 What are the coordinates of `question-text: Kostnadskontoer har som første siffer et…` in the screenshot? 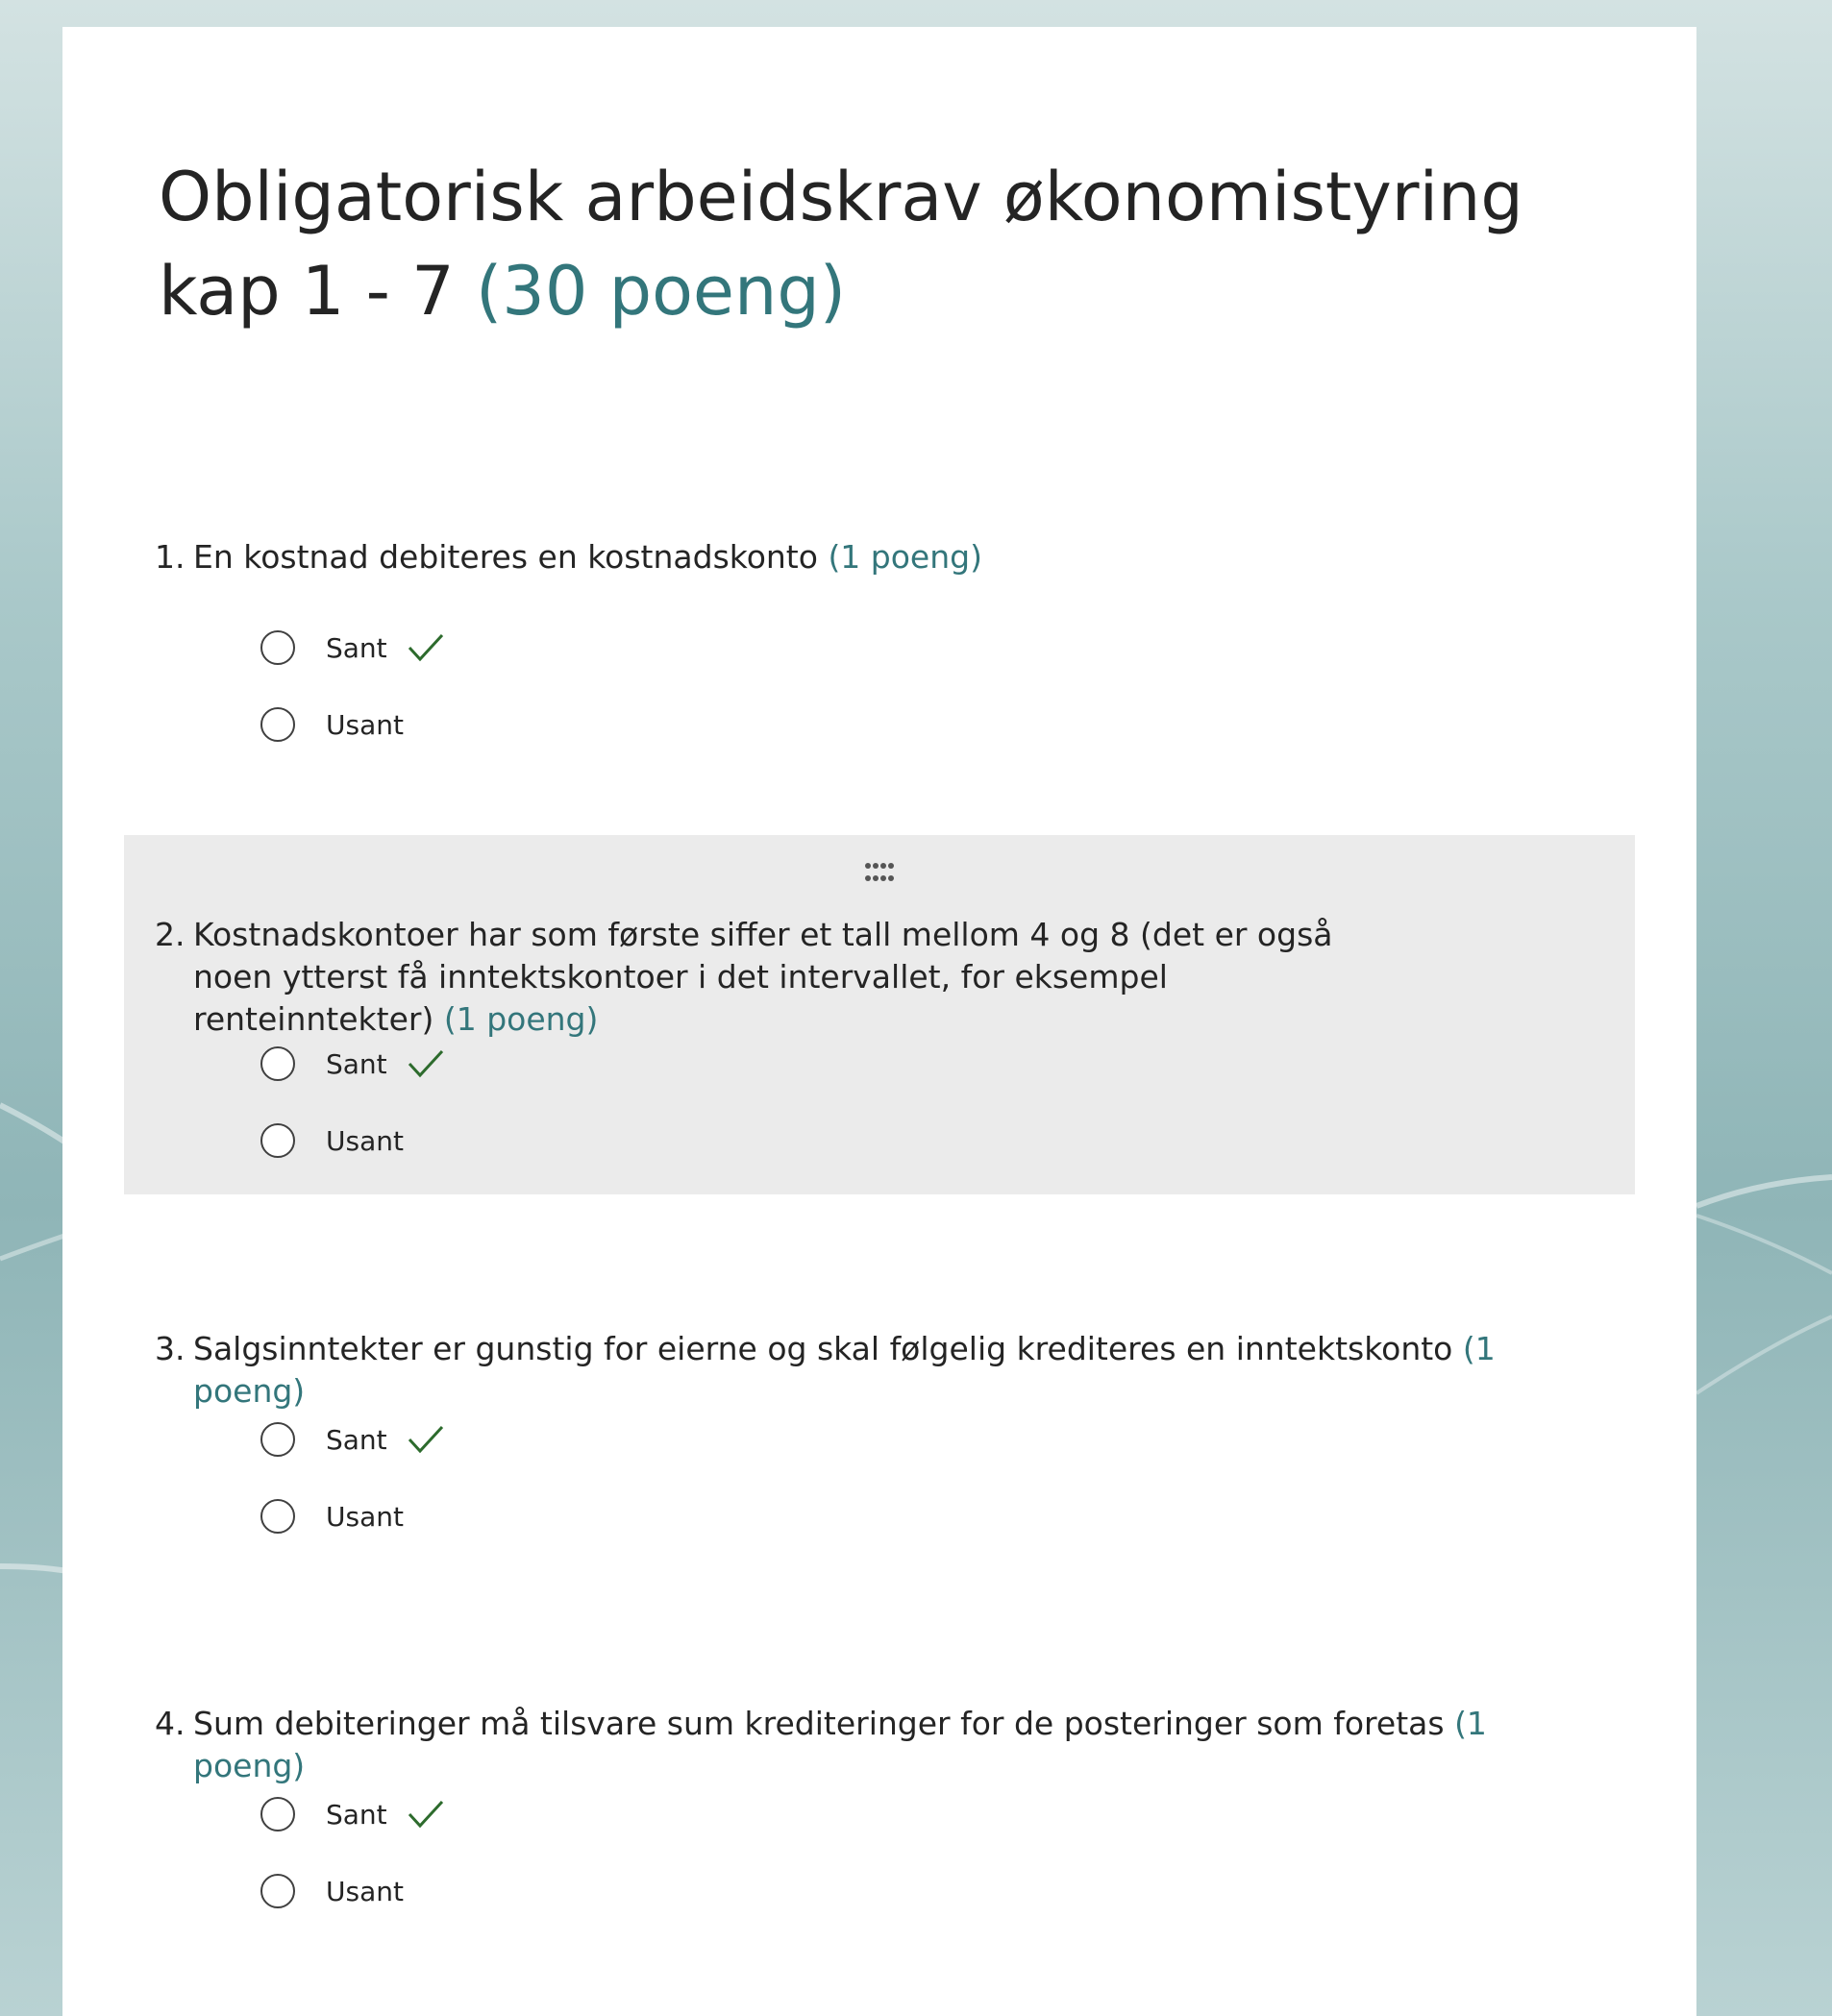 It's located at (763, 977).